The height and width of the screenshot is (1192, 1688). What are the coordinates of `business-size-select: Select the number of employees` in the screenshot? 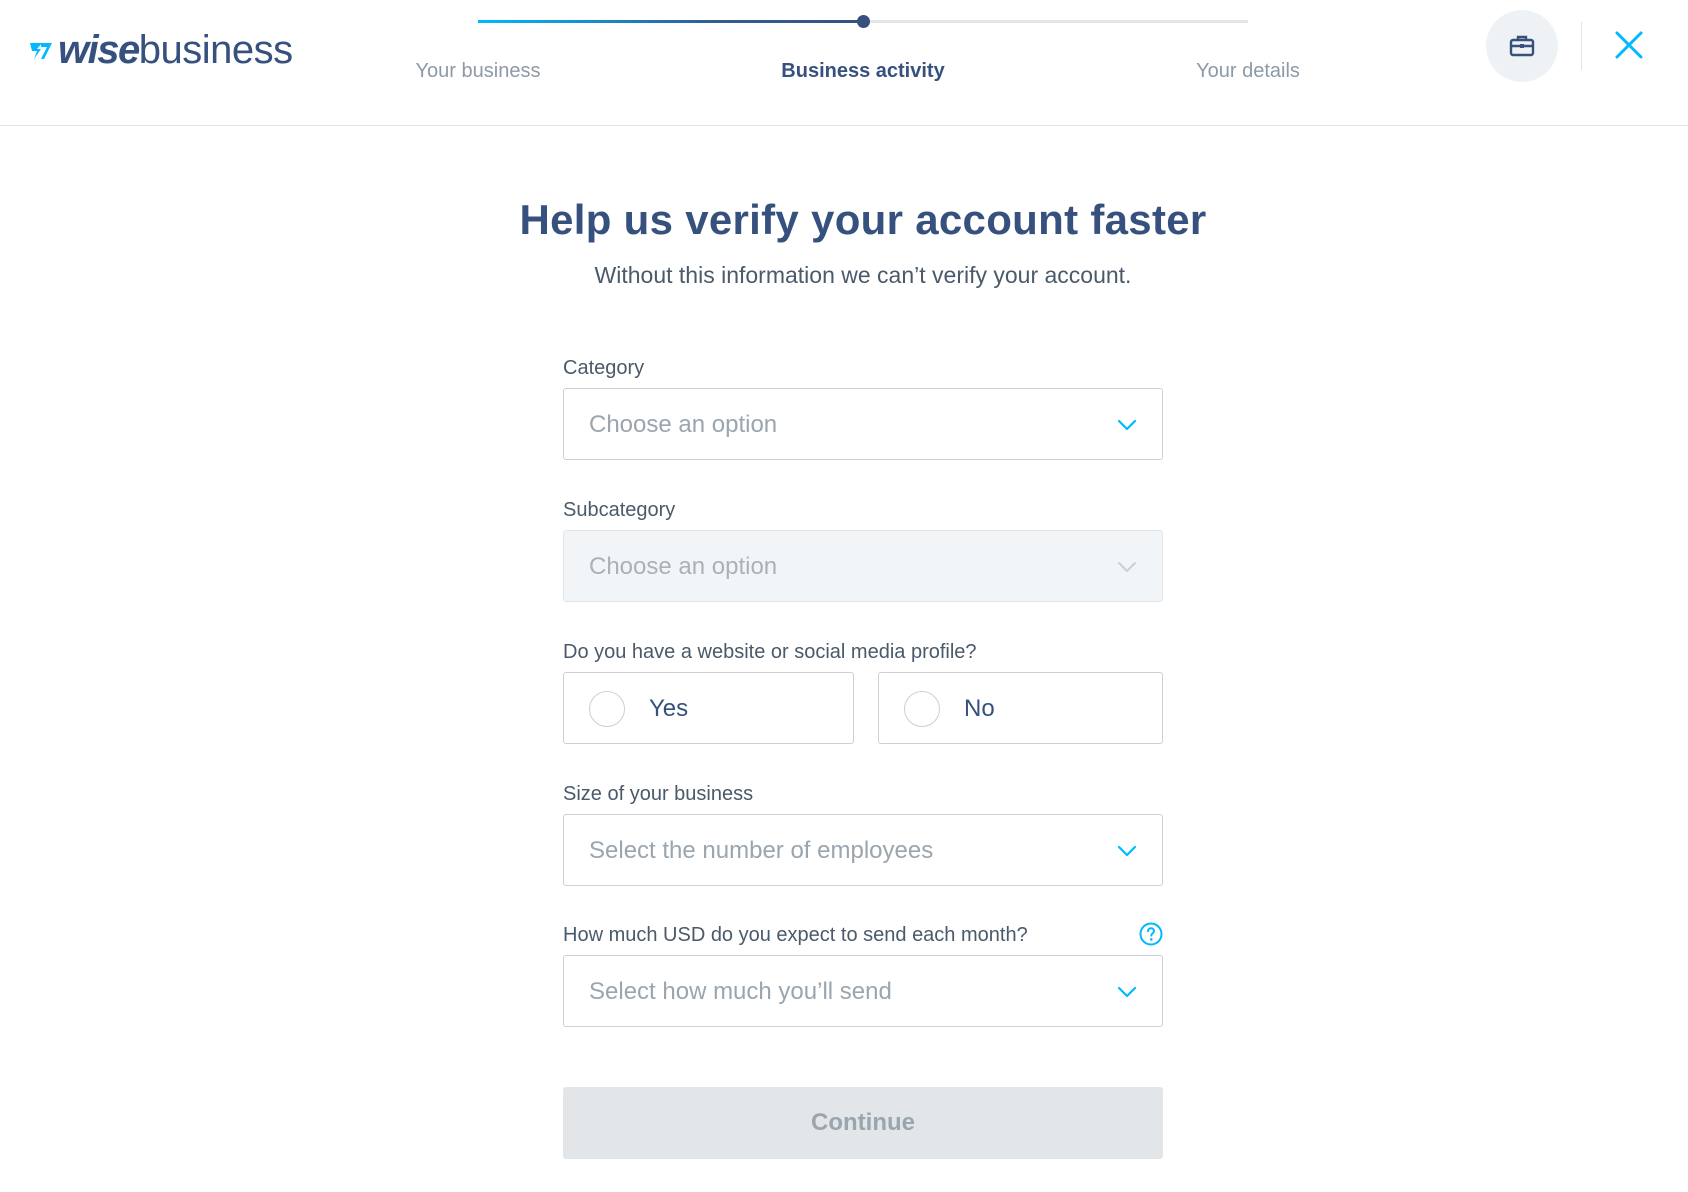 It's located at (863, 850).